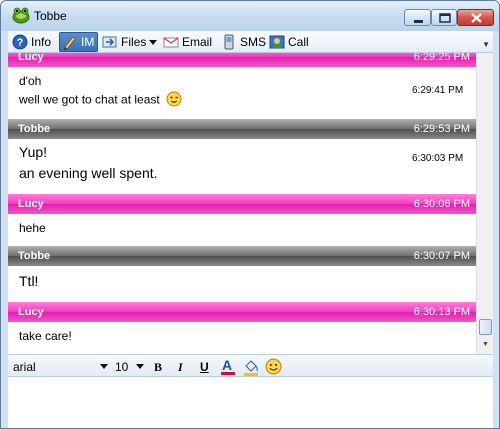 This screenshot has width=500, height=429. Describe the element at coordinates (41, 42) in the screenshot. I see `info-label: Info` at that location.